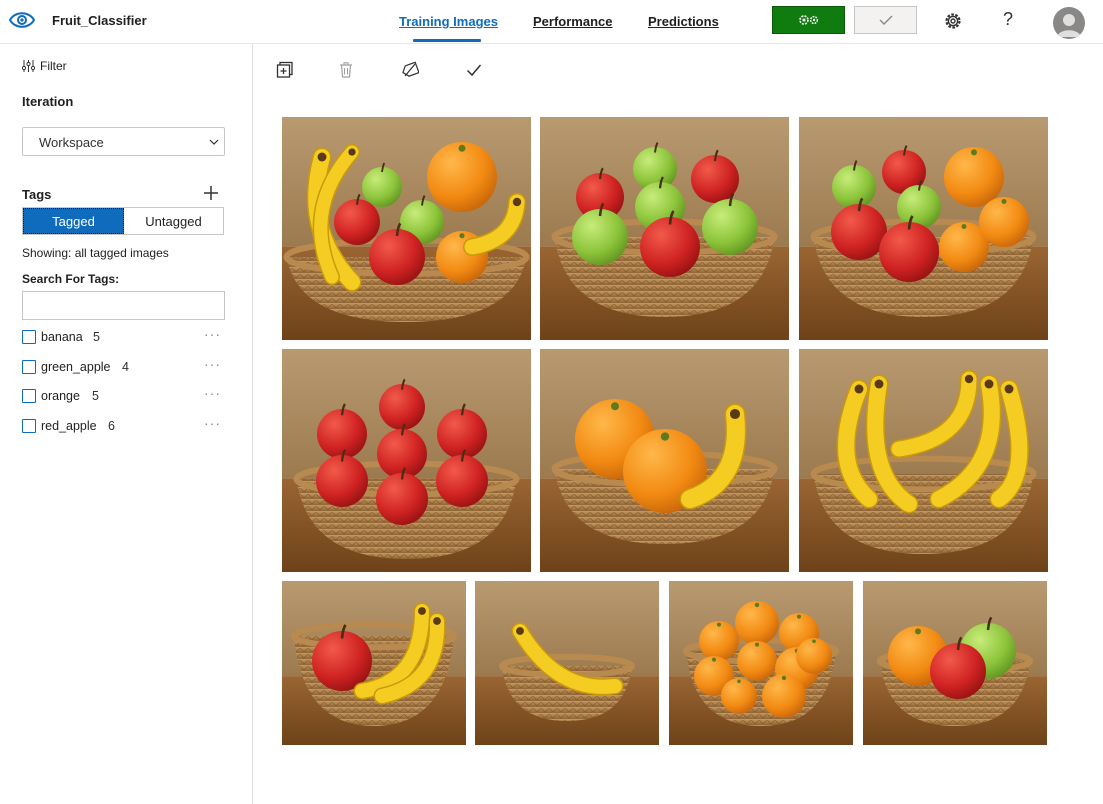  Describe the element at coordinates (28, 66) in the screenshot. I see `filter-sliders-icon` at that location.